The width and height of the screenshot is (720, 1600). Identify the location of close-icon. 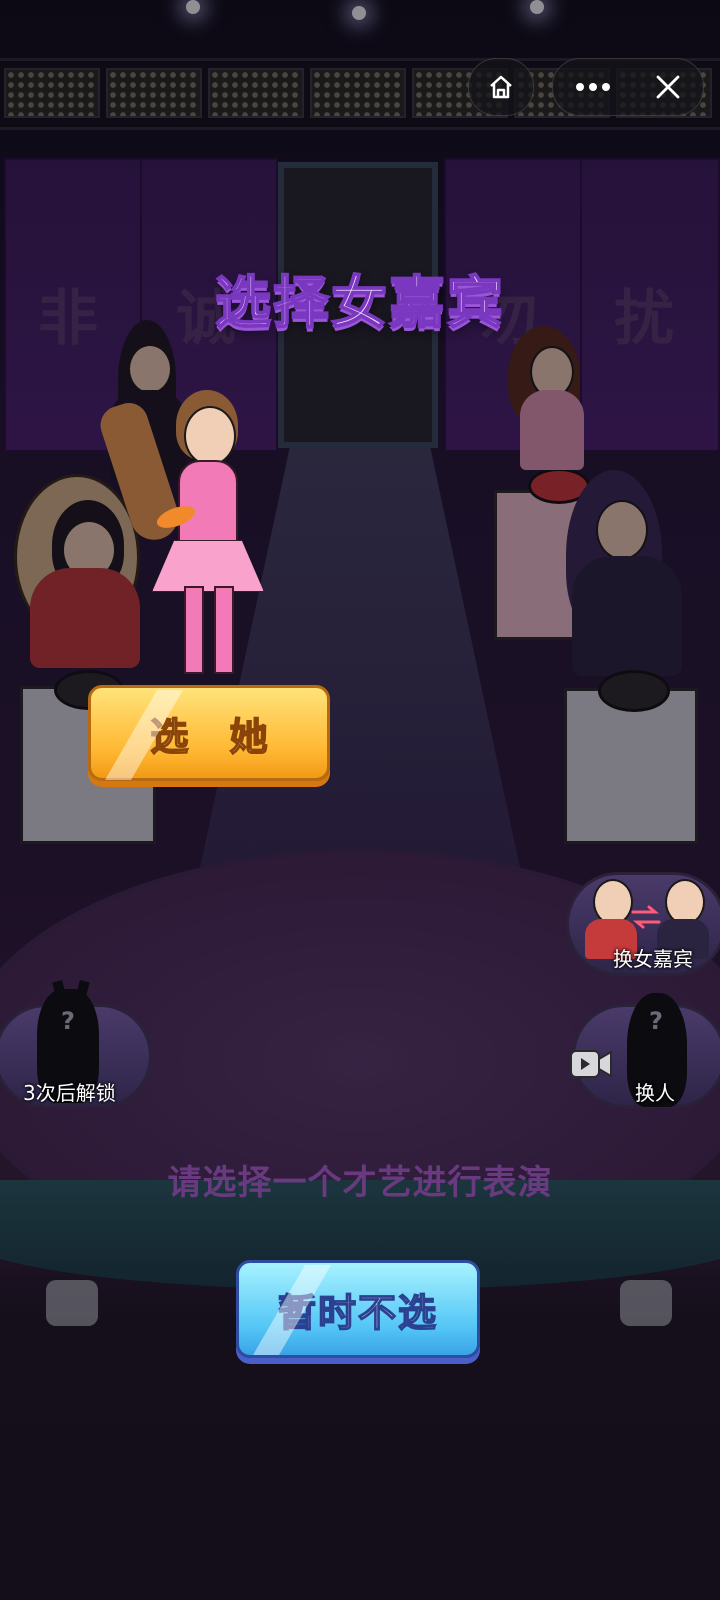
(668, 87).